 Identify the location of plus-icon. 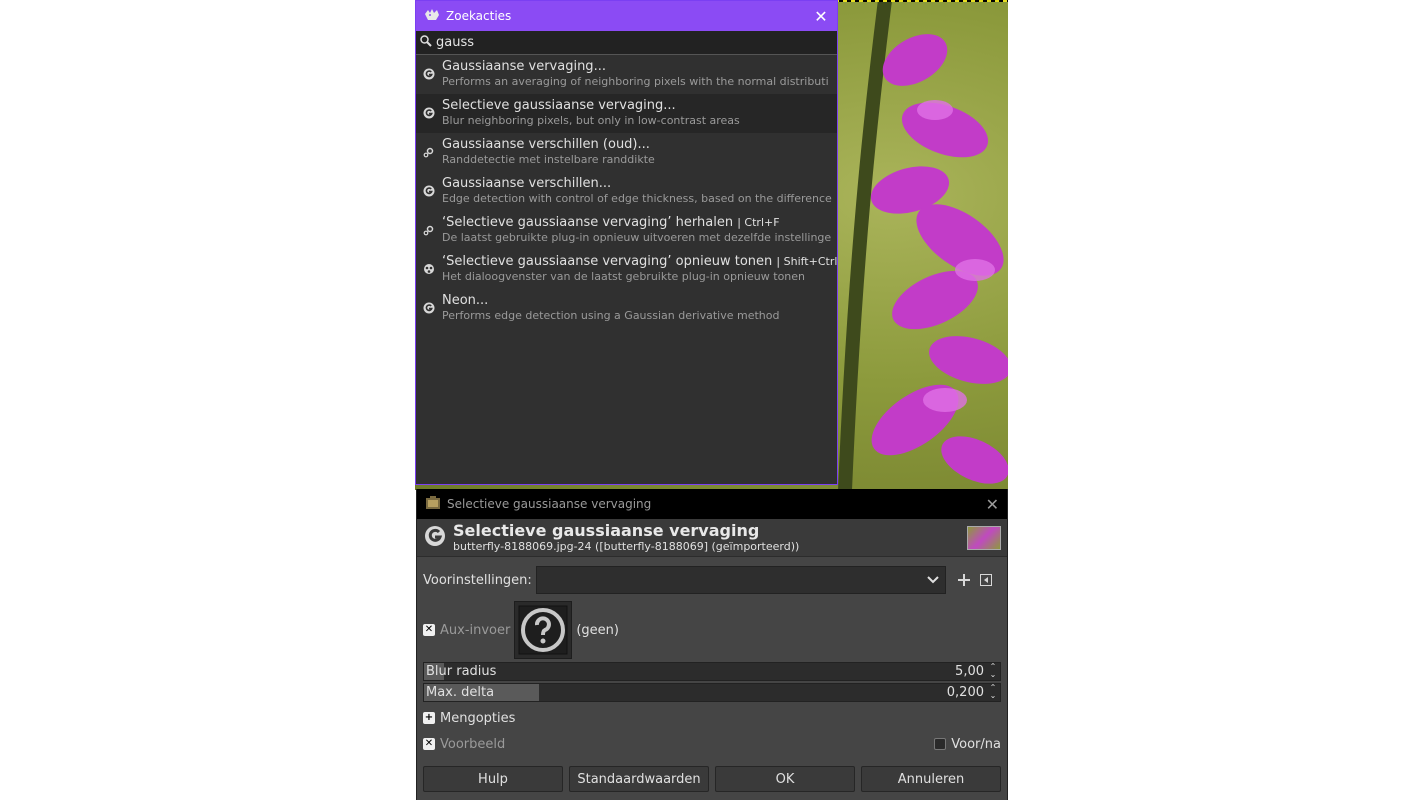
(963, 580).